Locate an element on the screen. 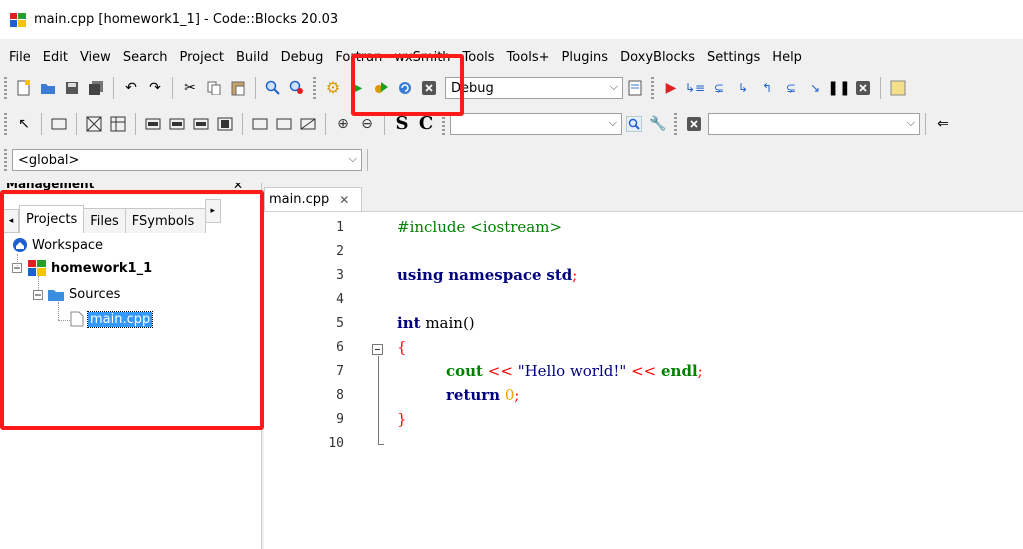  symbol-search-select: ⌵ is located at coordinates (536, 124).